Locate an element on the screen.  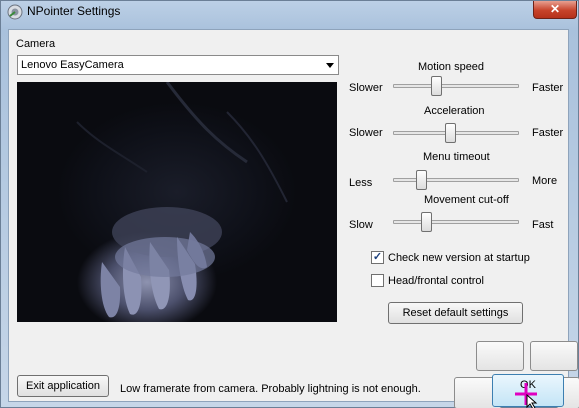
movement-cutoff-max-label: Fast is located at coordinates (543, 225).